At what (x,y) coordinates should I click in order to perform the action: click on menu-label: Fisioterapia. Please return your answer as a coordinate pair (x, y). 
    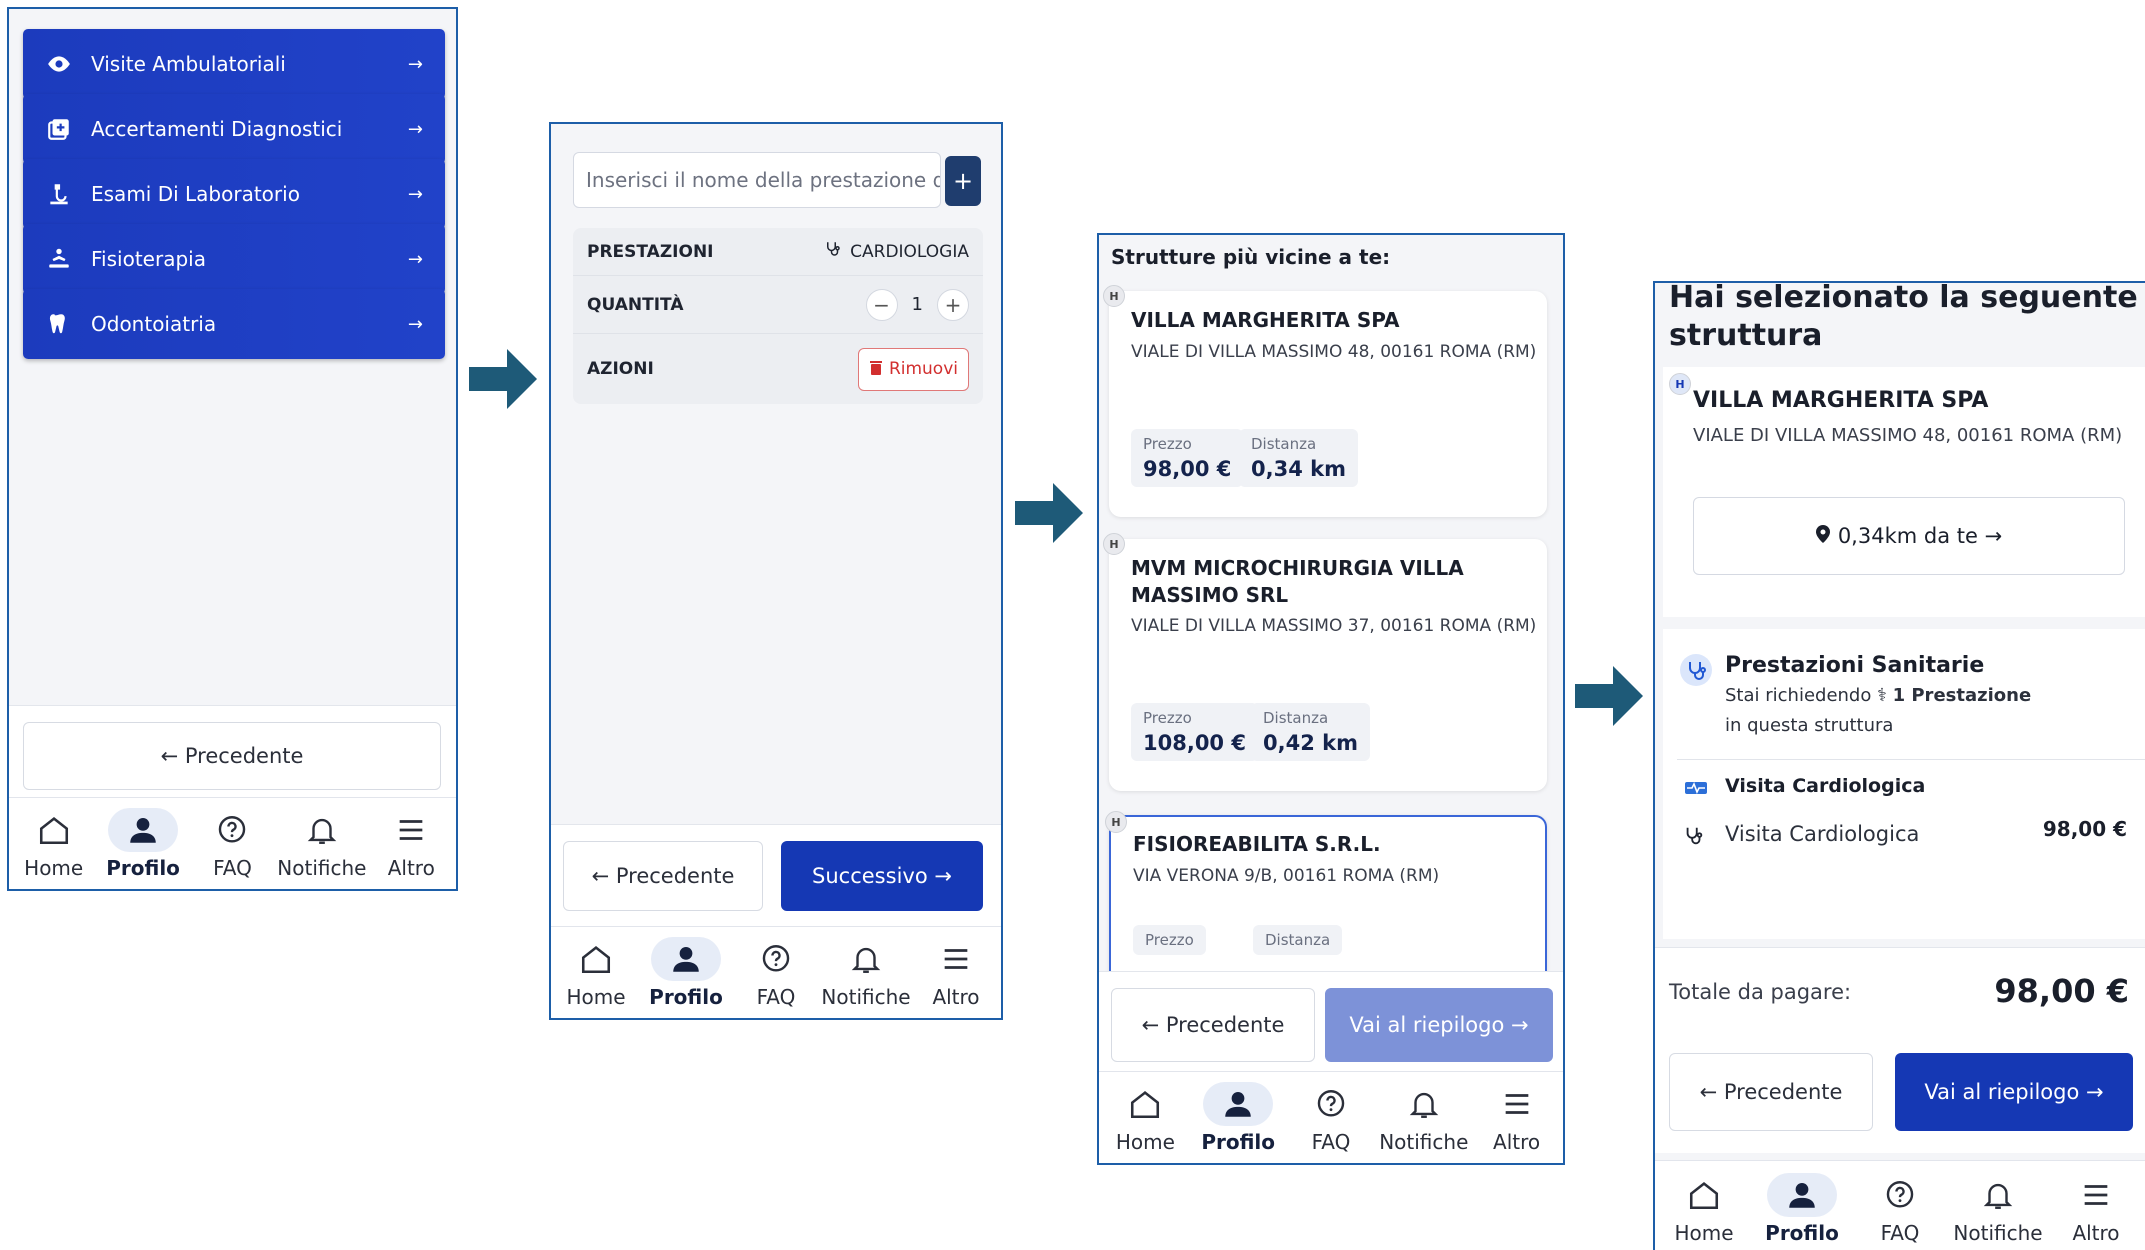
    Looking at the image, I should click on (148, 259).